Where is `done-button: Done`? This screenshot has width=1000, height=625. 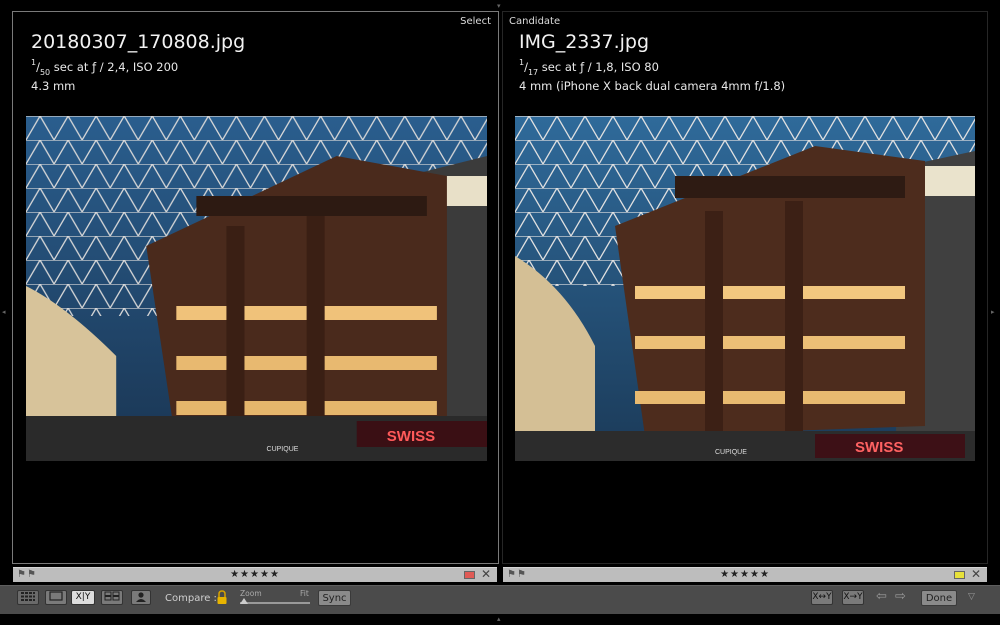 done-button: Done is located at coordinates (939, 598).